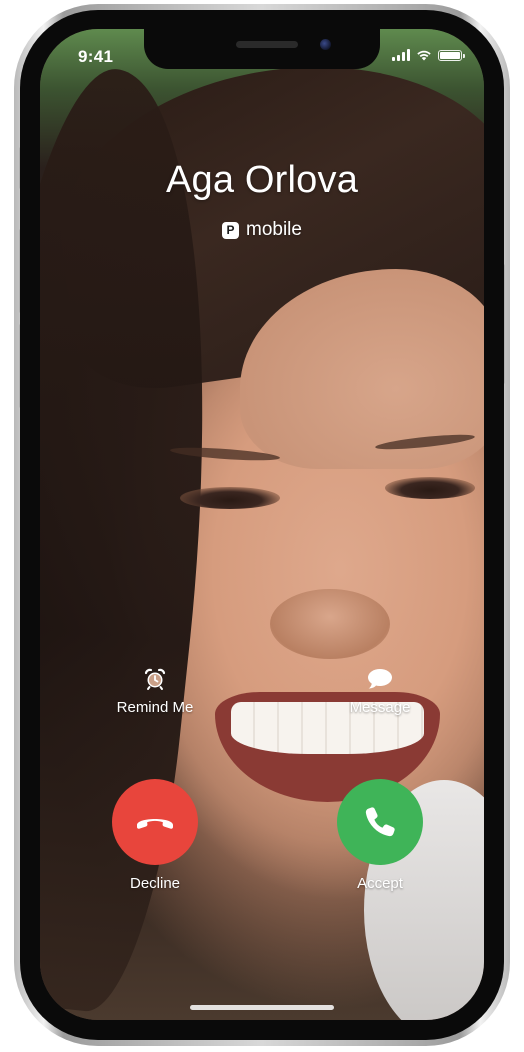  Describe the element at coordinates (380, 707) in the screenshot. I see `message-label: Message` at that location.